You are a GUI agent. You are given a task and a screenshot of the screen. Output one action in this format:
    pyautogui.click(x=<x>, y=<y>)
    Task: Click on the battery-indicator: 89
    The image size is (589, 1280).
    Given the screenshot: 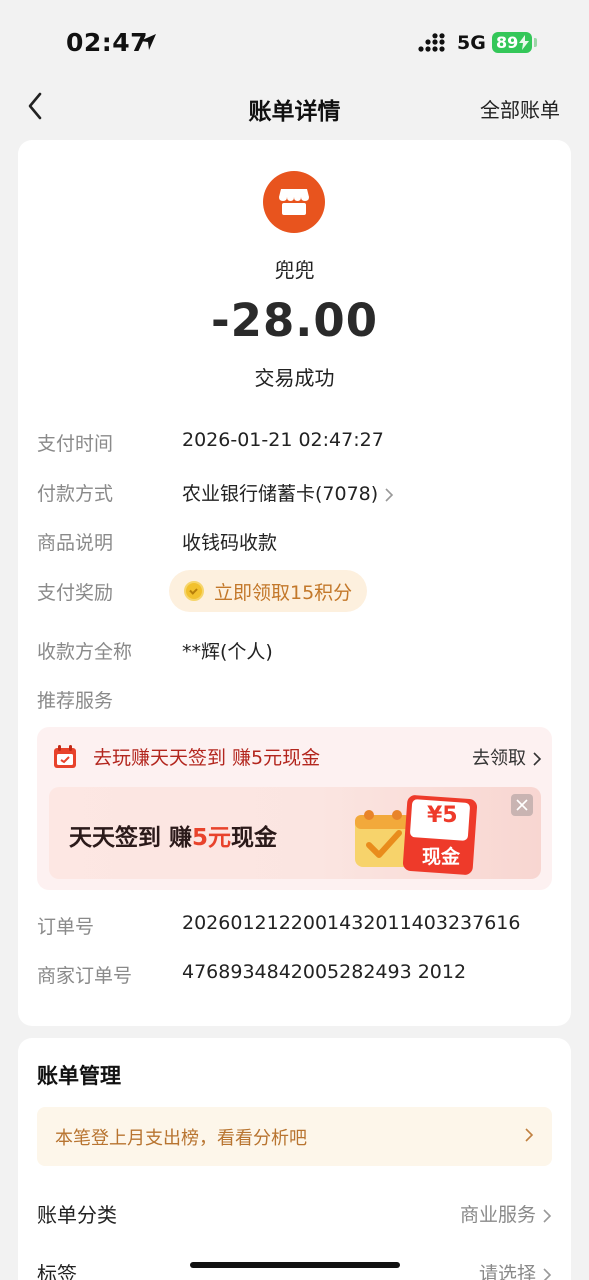 What is the action you would take?
    pyautogui.click(x=512, y=42)
    